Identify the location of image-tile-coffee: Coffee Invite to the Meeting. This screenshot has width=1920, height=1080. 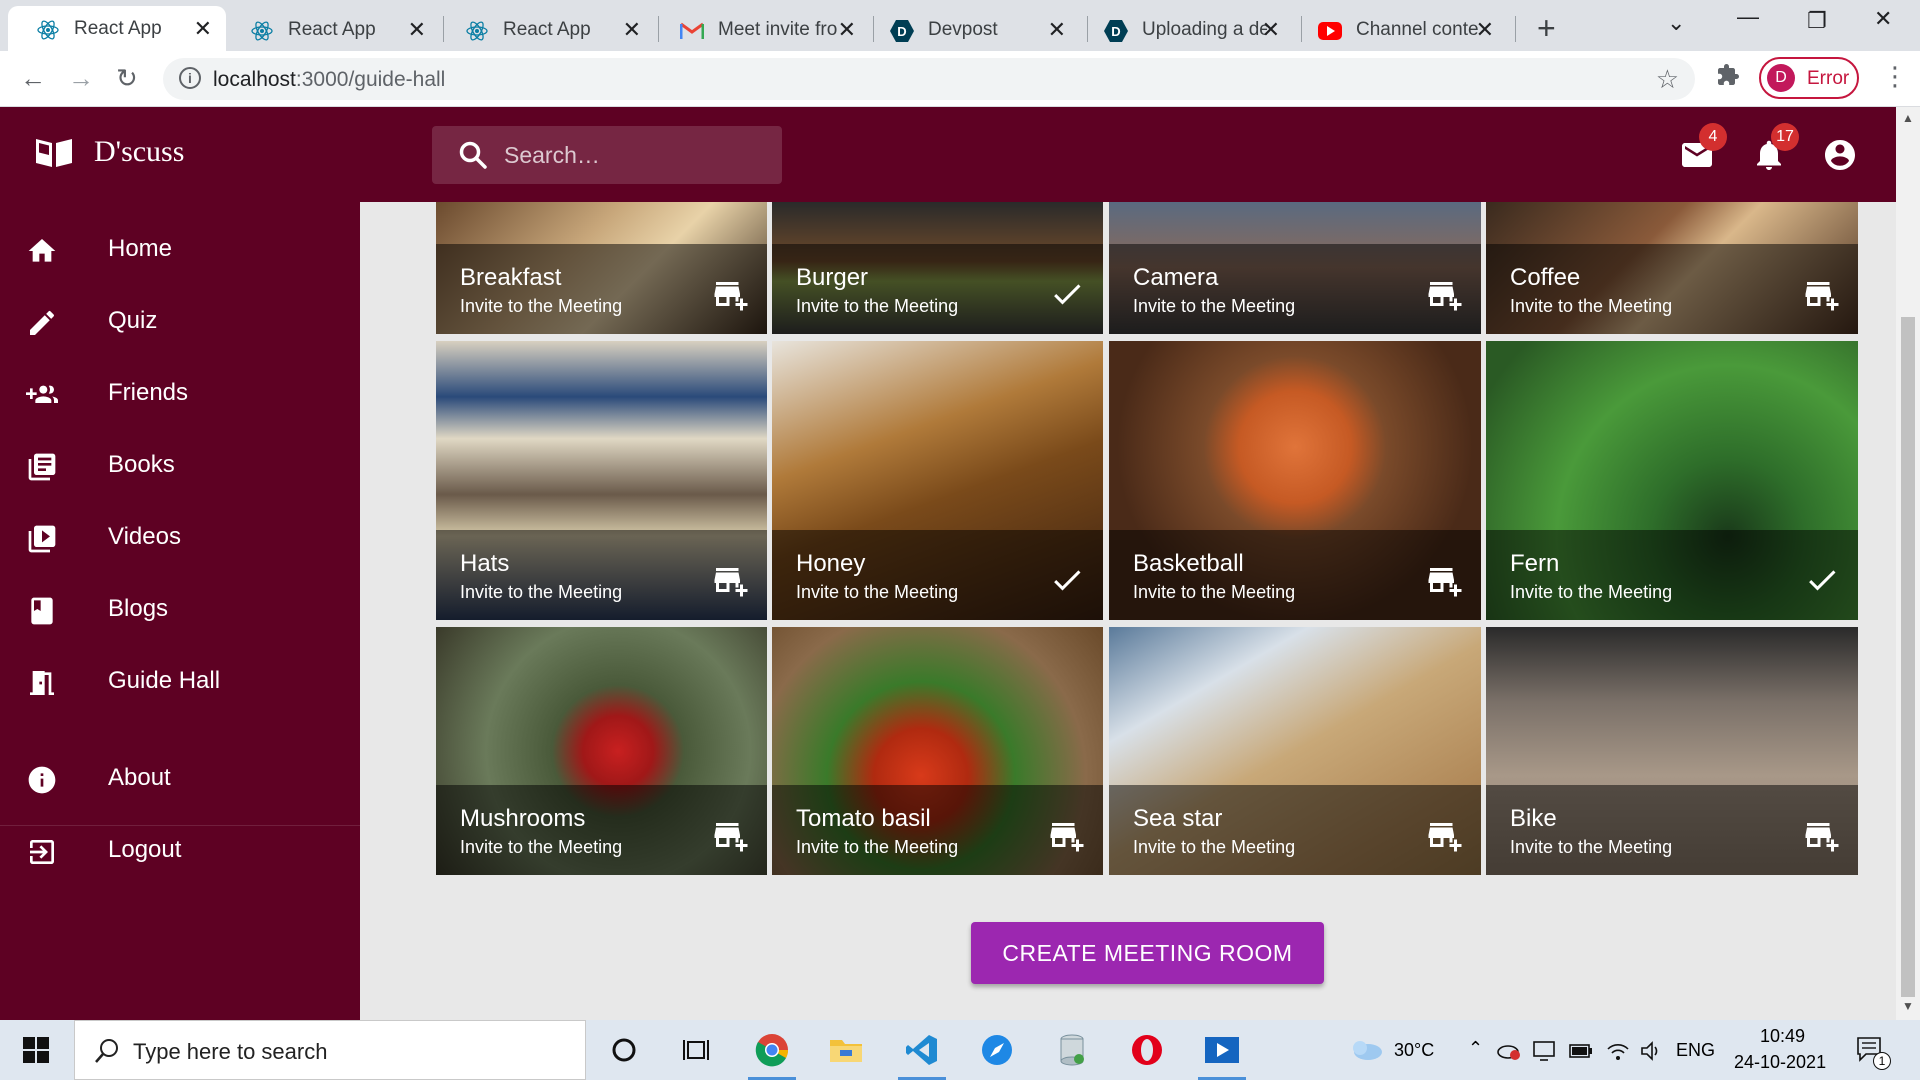
(1672, 268).